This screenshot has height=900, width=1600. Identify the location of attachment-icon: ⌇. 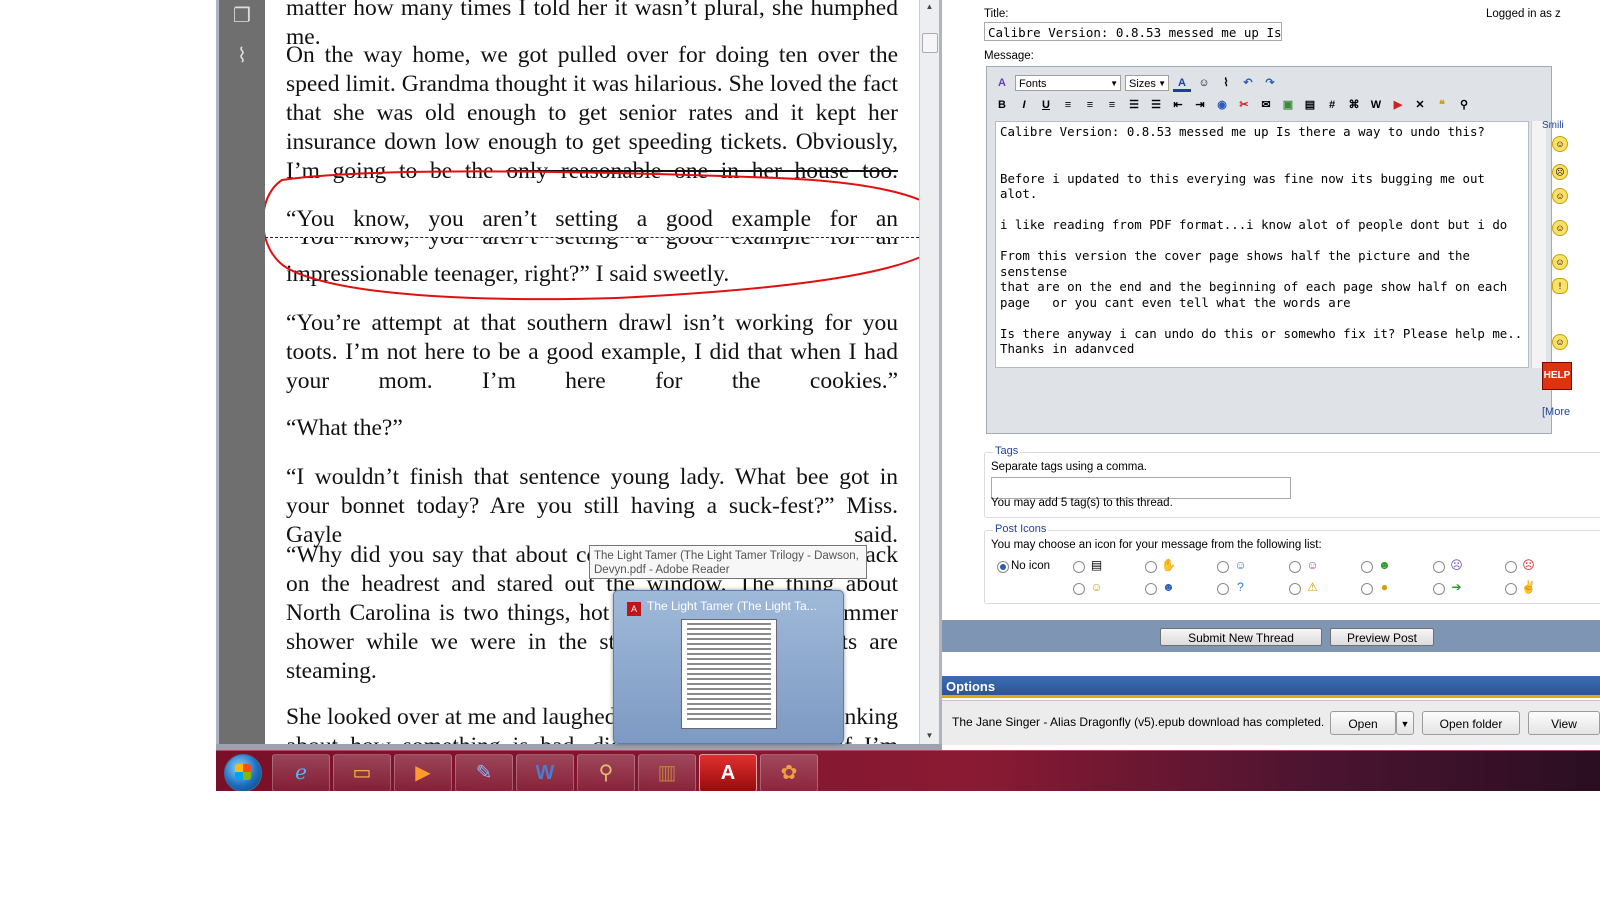
(242, 56).